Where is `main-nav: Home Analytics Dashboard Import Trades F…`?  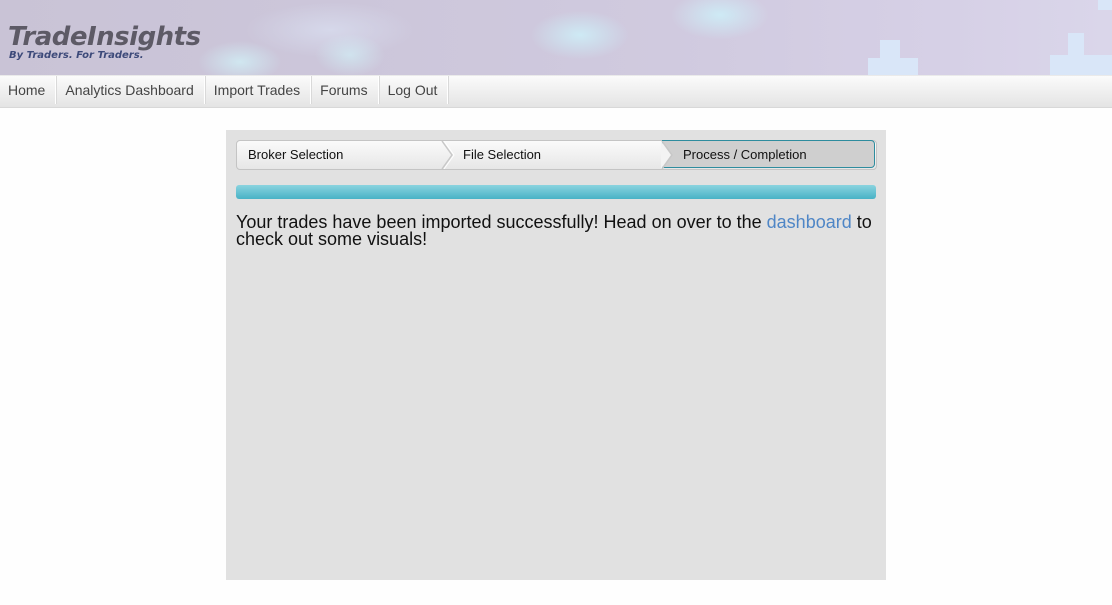
main-nav: Home Analytics Dashboard Import Trades F… is located at coordinates (556, 91).